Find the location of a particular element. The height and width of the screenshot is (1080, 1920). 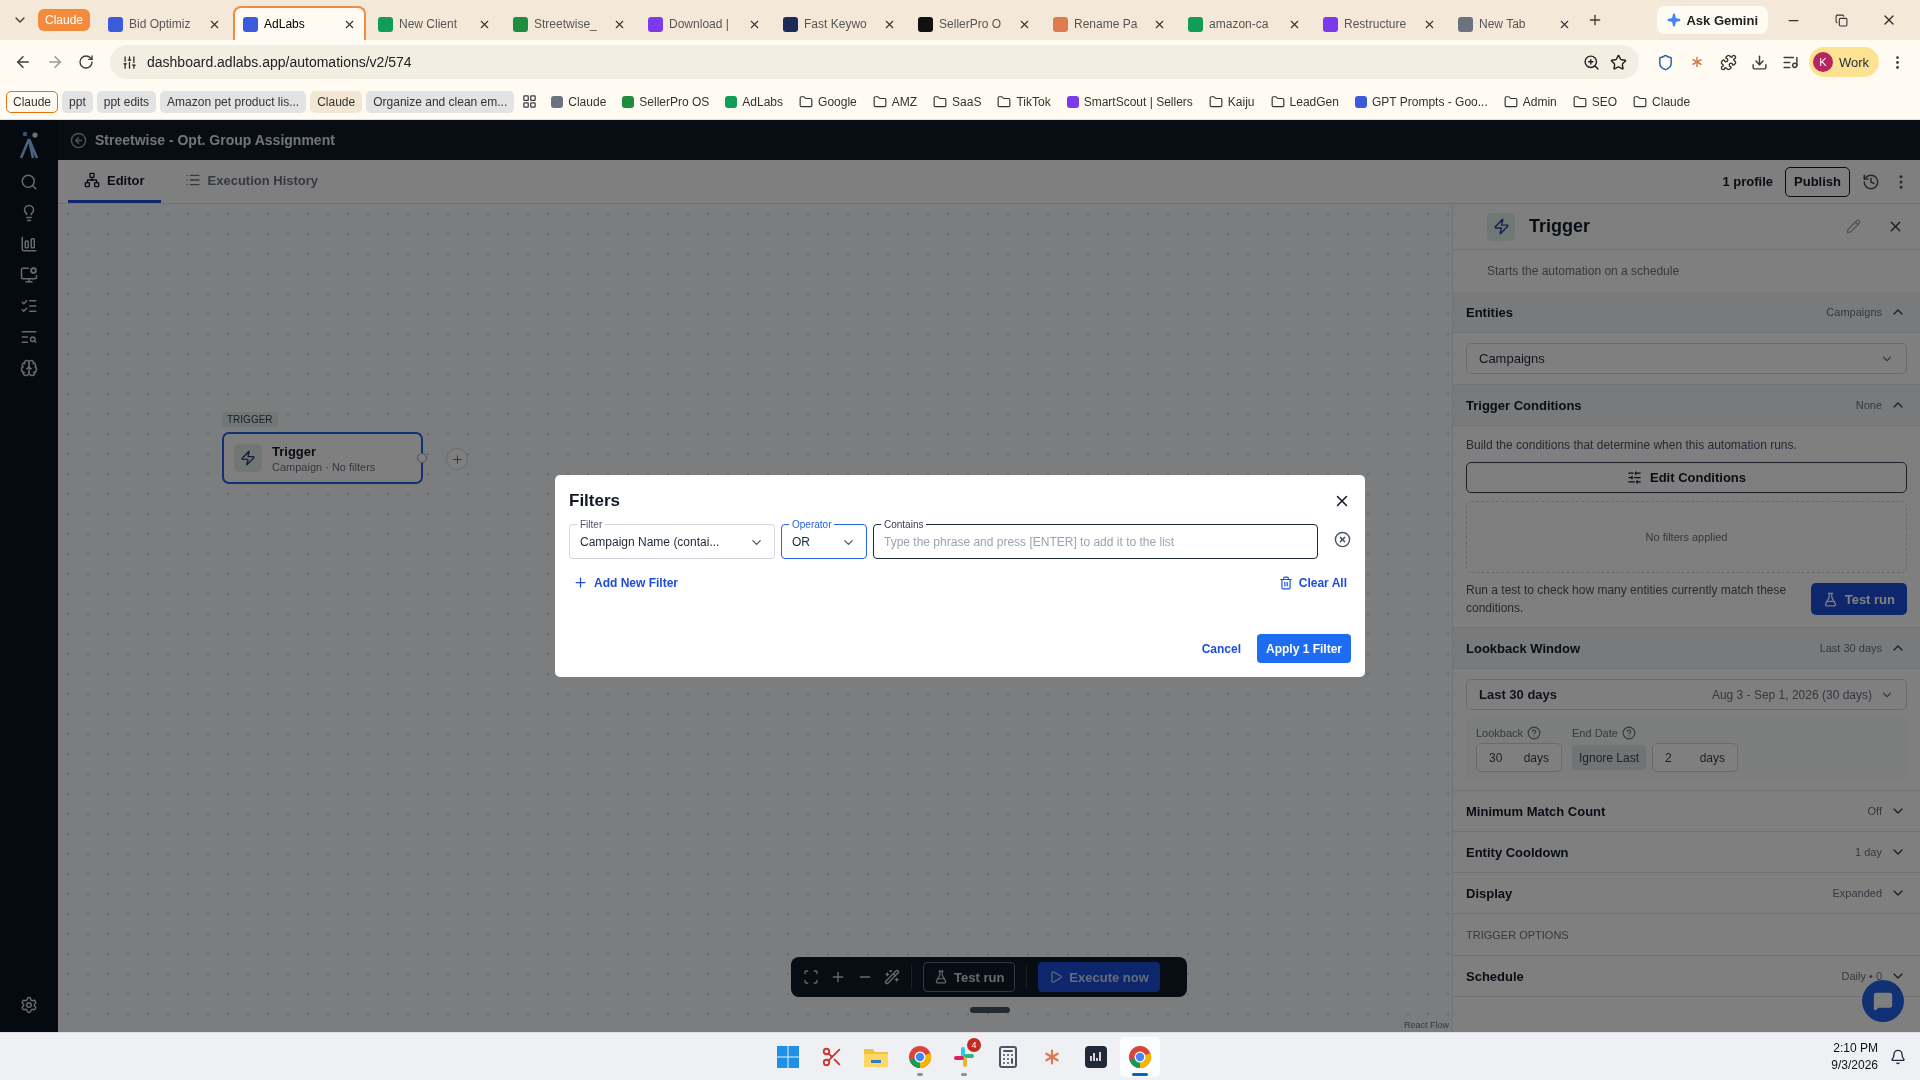

back-icon is located at coordinates (23, 62).